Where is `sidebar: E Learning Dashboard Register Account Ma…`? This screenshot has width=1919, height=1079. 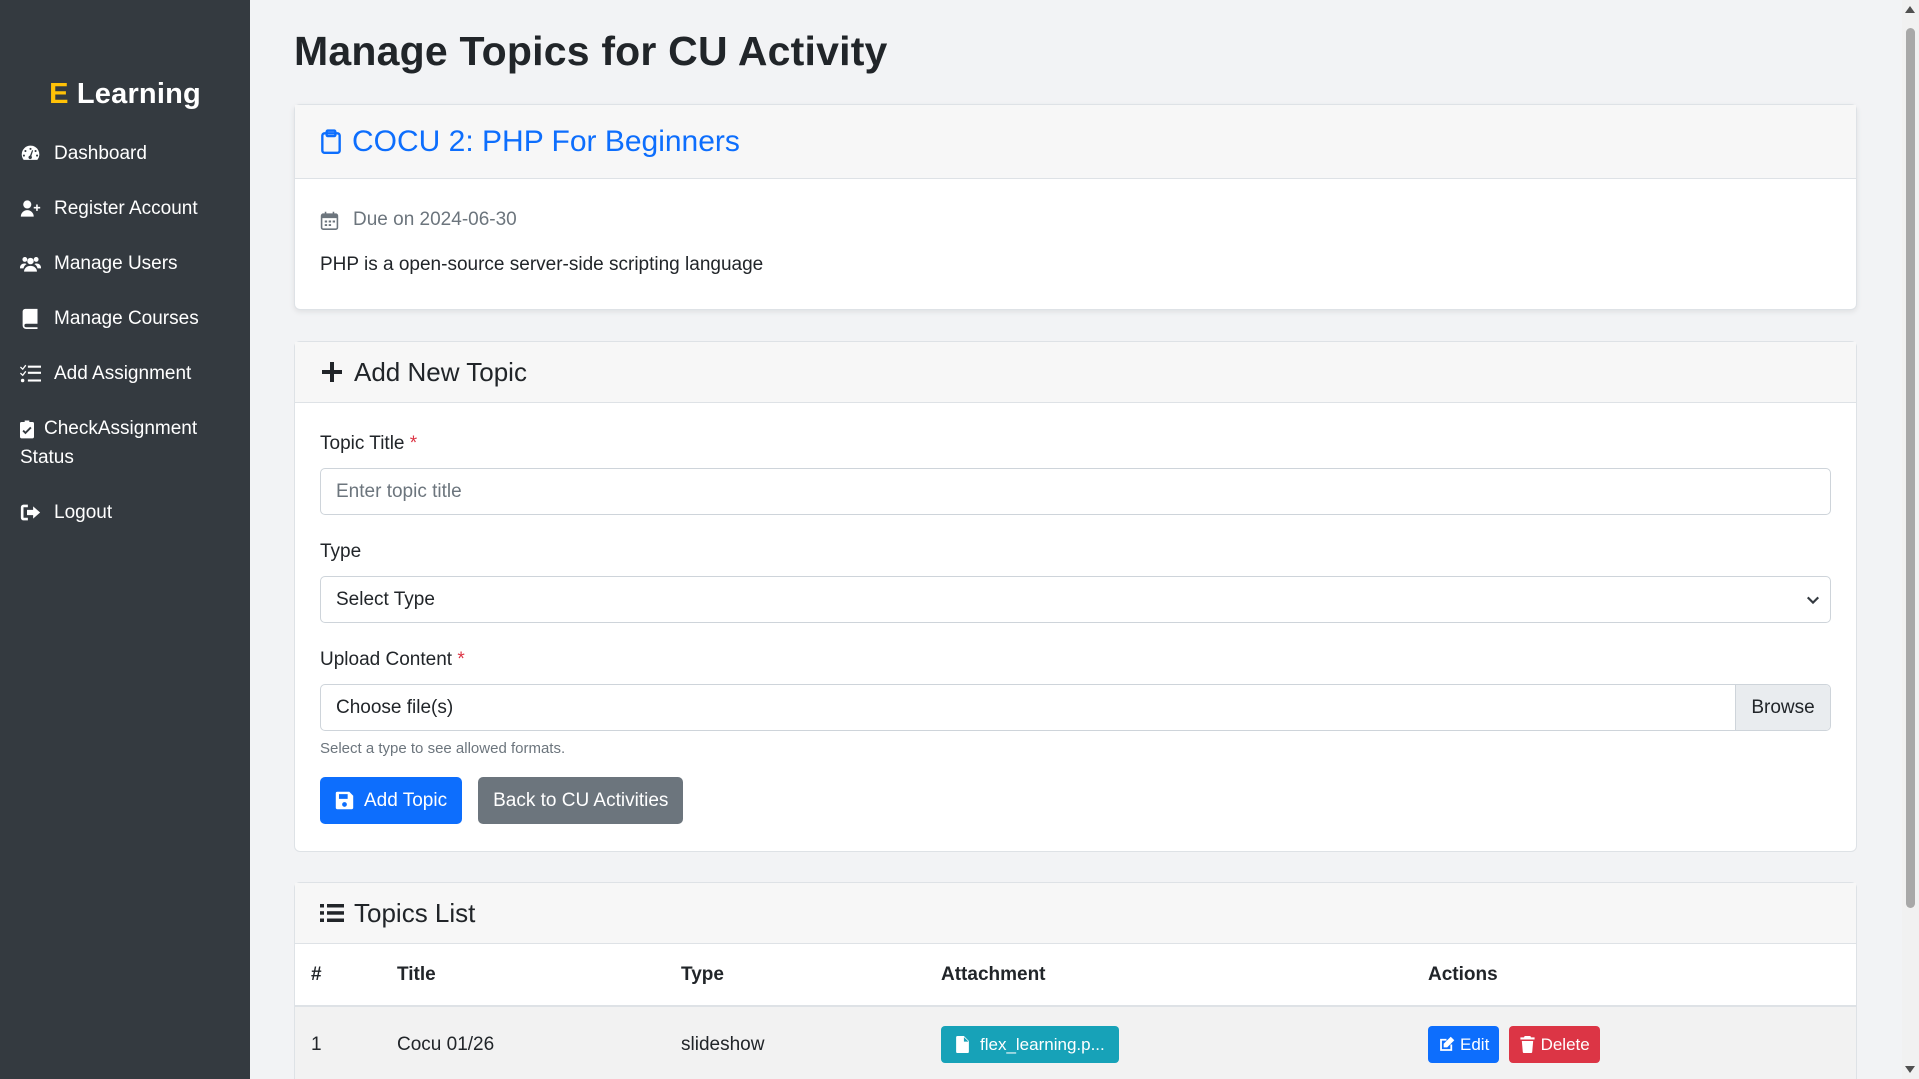
sidebar: E Learning Dashboard Register Account Ma… is located at coordinates (125, 539).